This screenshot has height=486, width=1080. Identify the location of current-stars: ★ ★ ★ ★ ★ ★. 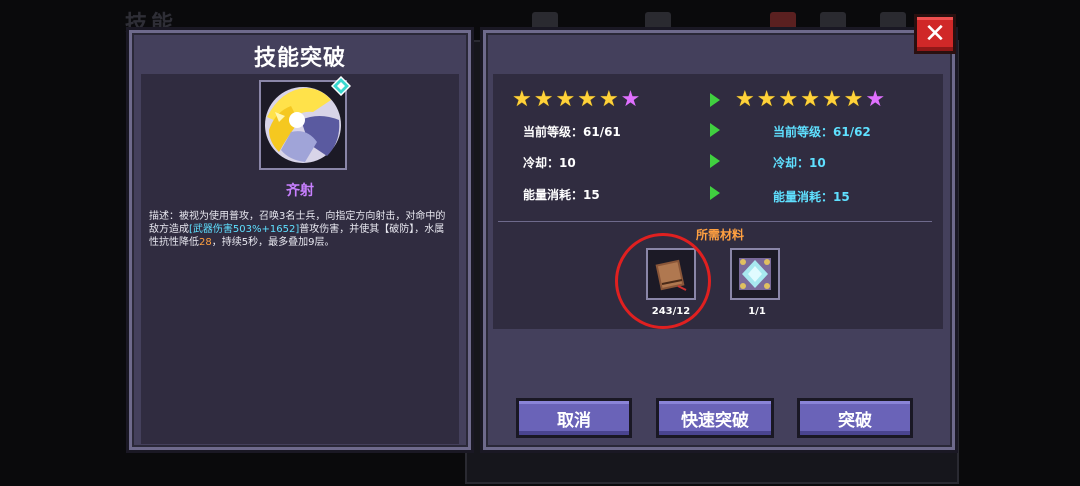
(576, 100).